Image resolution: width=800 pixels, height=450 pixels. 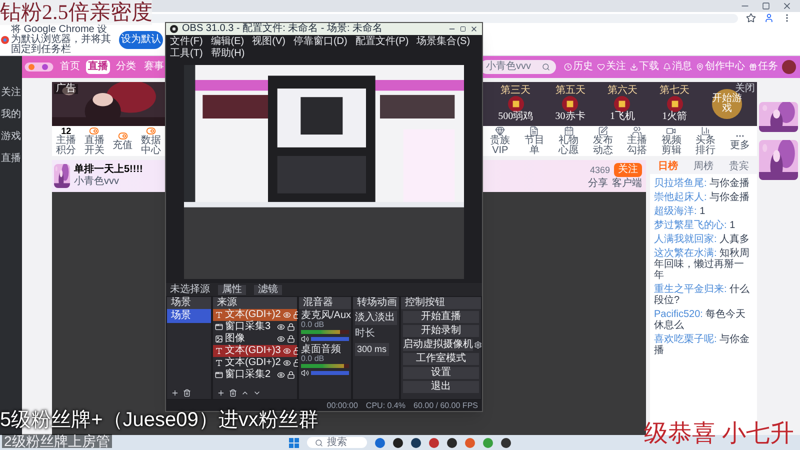 What do you see at coordinates (702, 295) in the screenshot?
I see `chat-message: 重生之平金归来: 什么段位?` at bounding box center [702, 295].